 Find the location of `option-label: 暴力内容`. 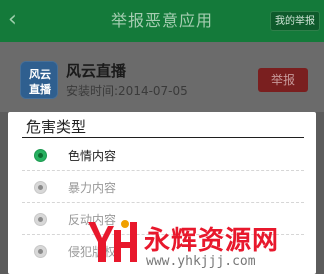

option-label: 暴力内容 is located at coordinates (92, 188).